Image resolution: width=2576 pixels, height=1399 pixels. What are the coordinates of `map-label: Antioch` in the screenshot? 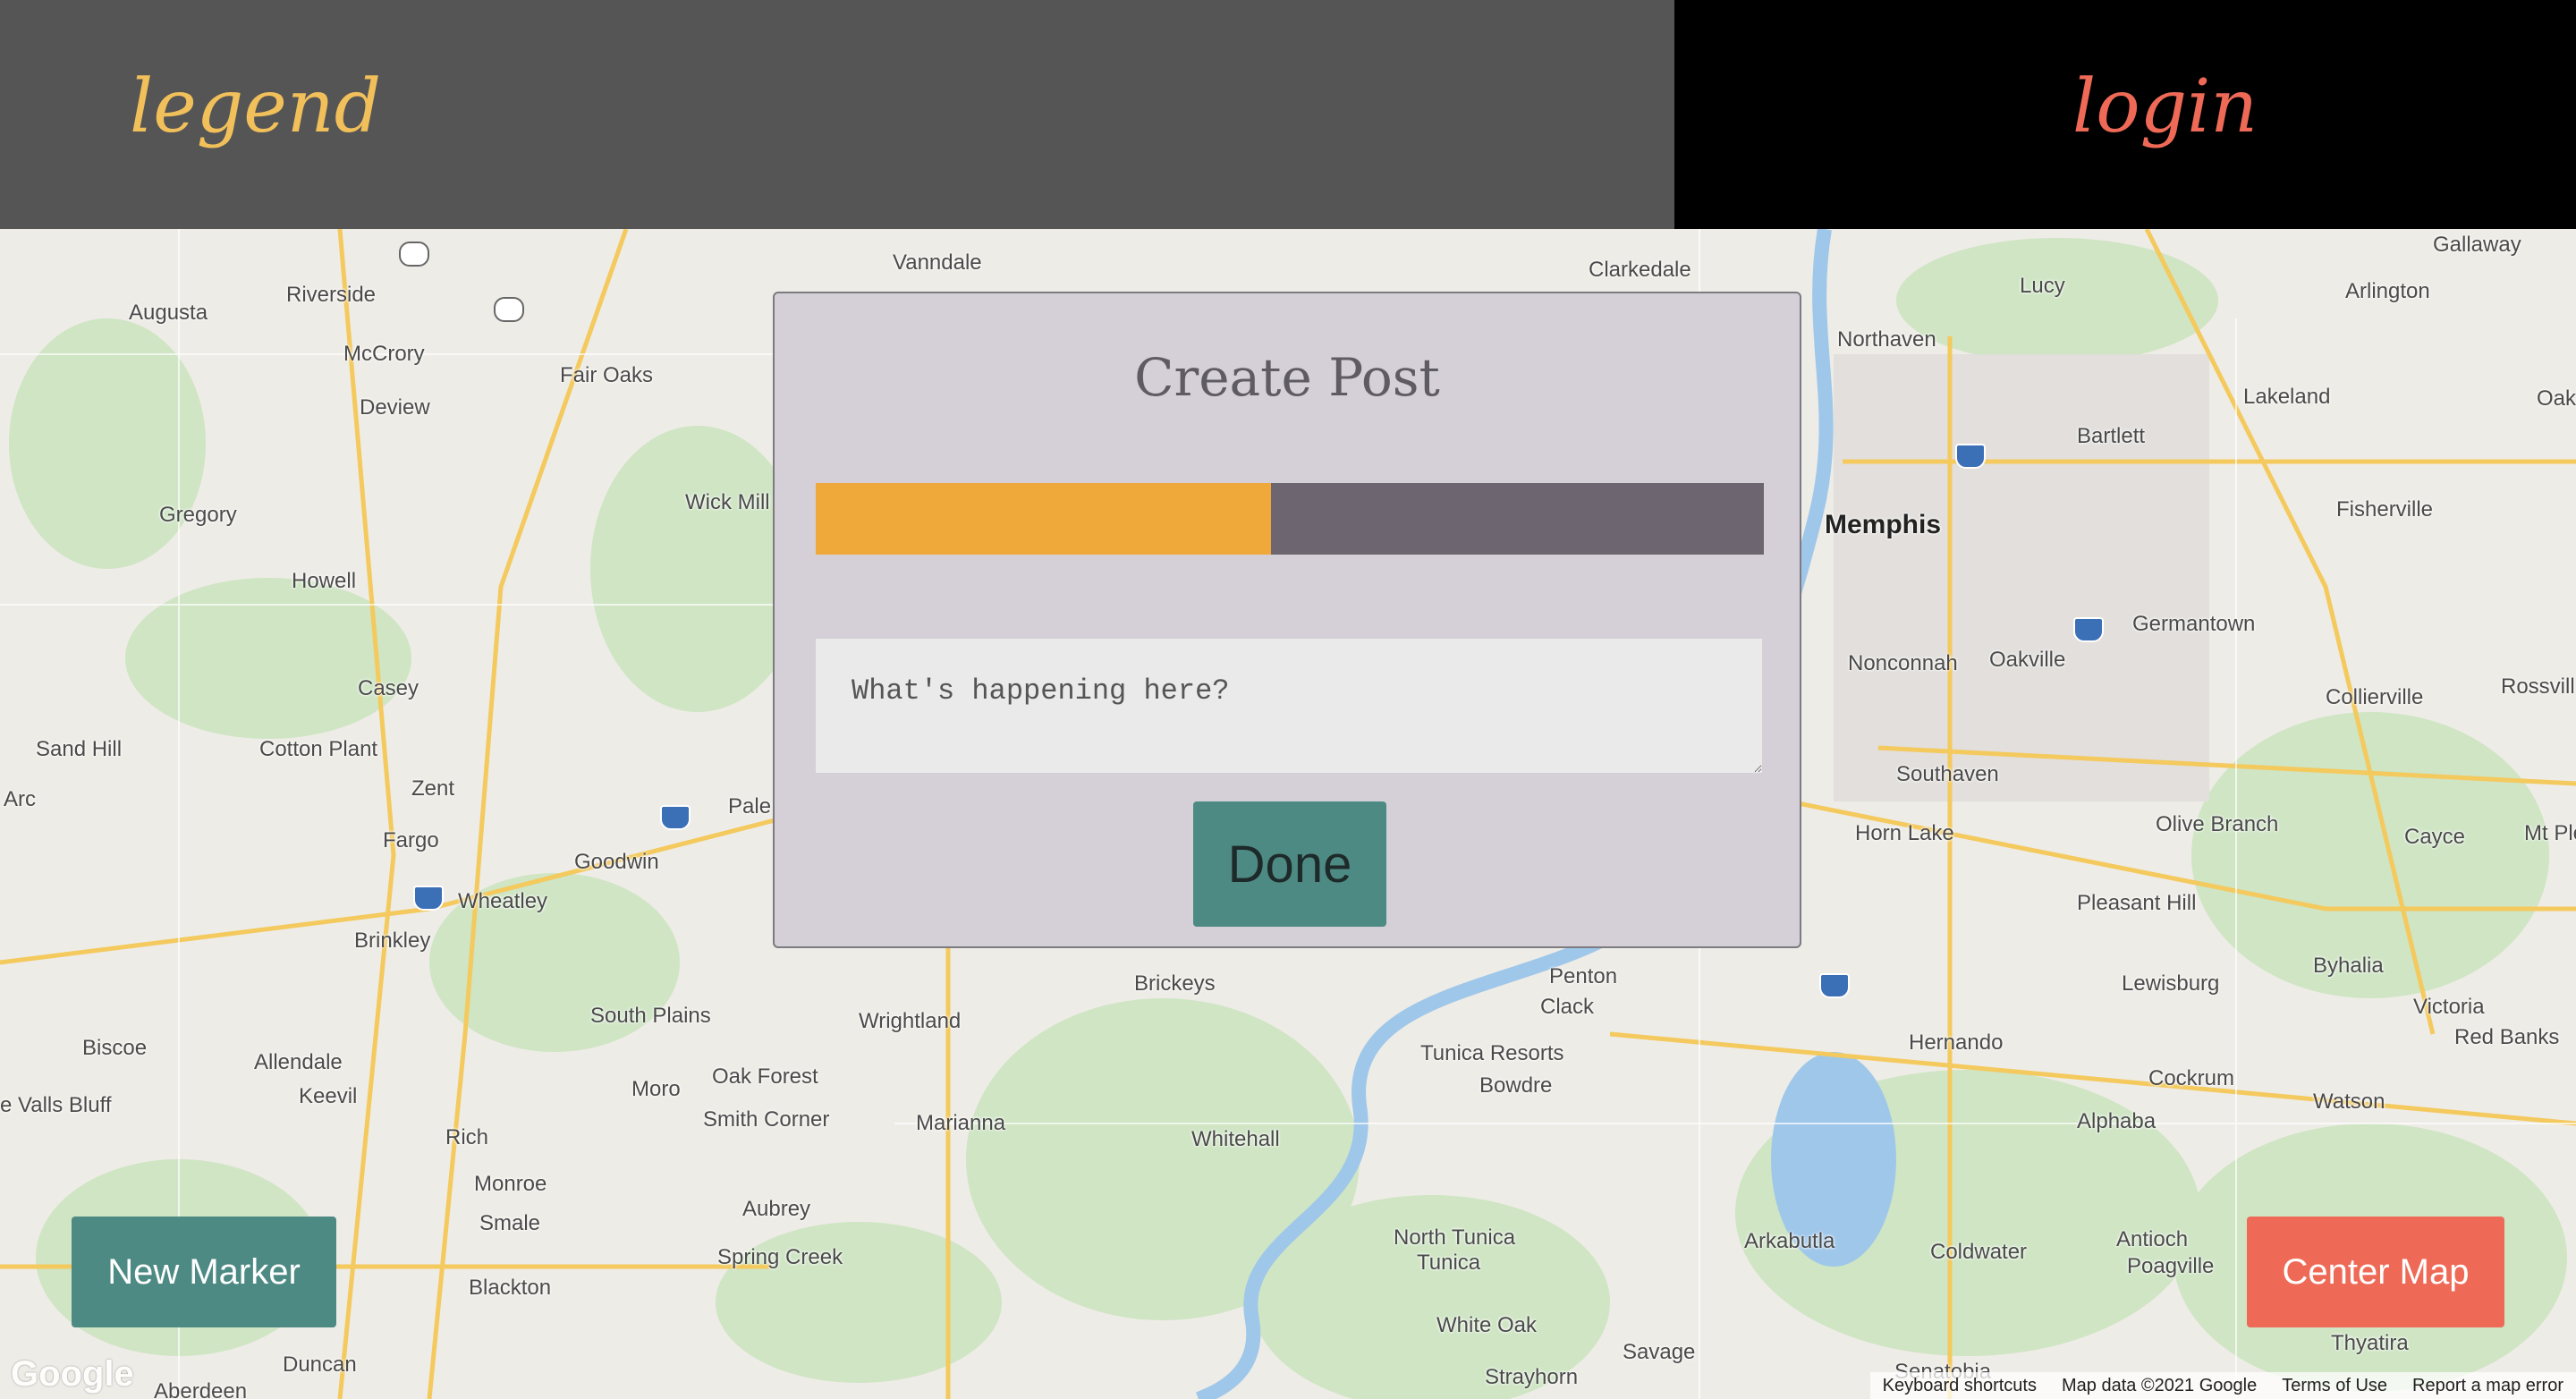 It's located at (2152, 1239).